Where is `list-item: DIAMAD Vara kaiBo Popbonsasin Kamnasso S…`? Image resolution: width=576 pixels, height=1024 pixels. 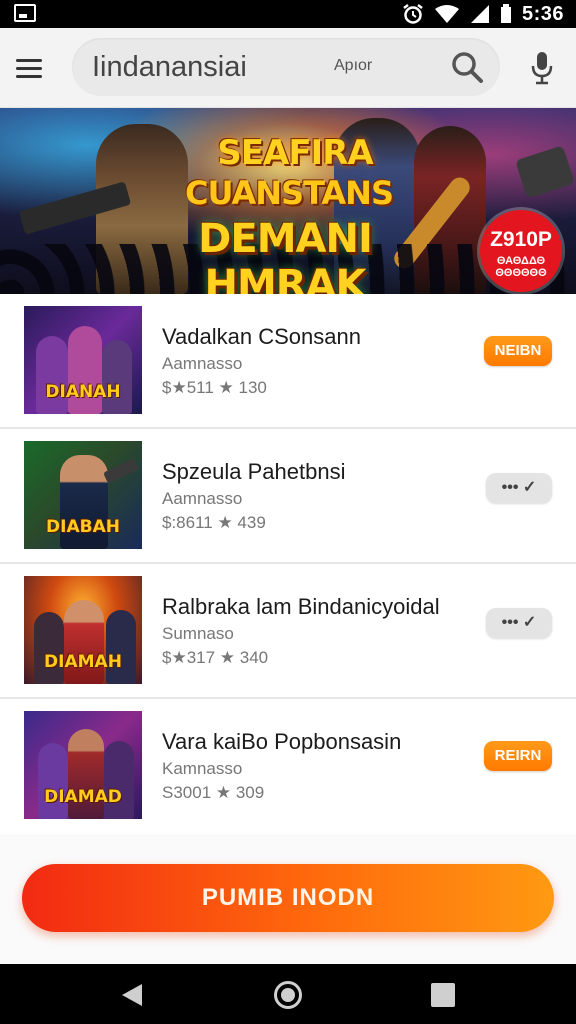
list-item: DIAMAD Vara kaiBo Popbonsasin Kamnasso S… is located at coordinates (288, 766).